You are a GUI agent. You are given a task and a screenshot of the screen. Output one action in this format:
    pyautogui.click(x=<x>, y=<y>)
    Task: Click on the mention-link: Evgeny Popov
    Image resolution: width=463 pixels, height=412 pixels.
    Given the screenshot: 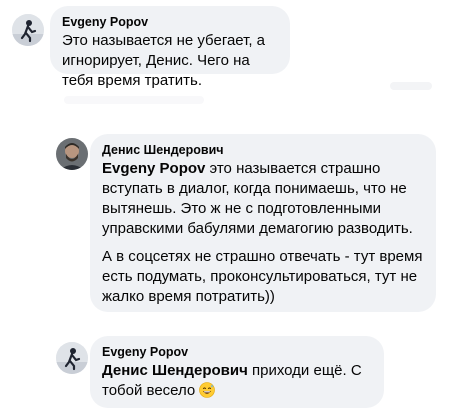 What is the action you would take?
    pyautogui.click(x=153, y=168)
    